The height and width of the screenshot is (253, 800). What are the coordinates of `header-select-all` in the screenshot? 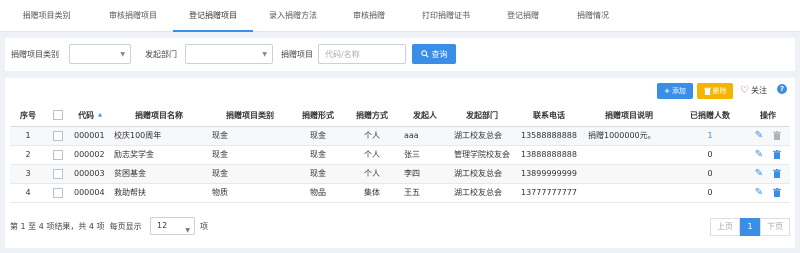 It's located at (58, 116).